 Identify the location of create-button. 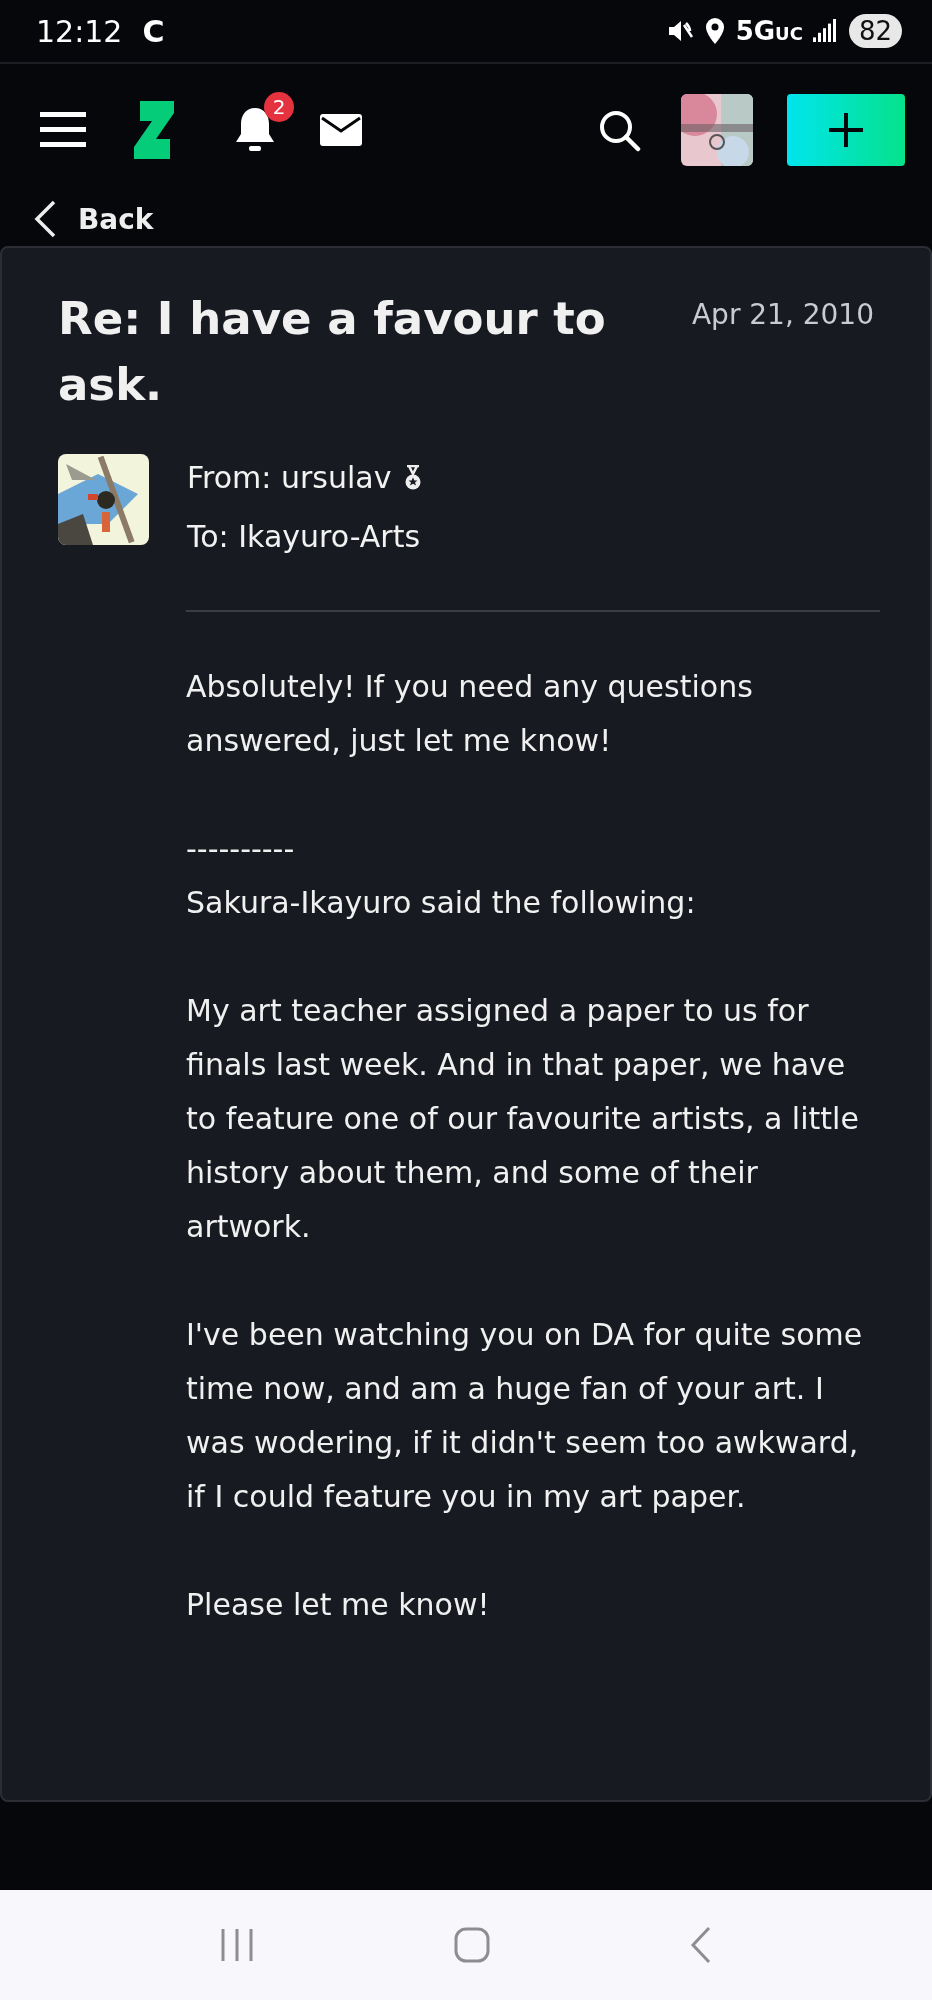
(846, 130).